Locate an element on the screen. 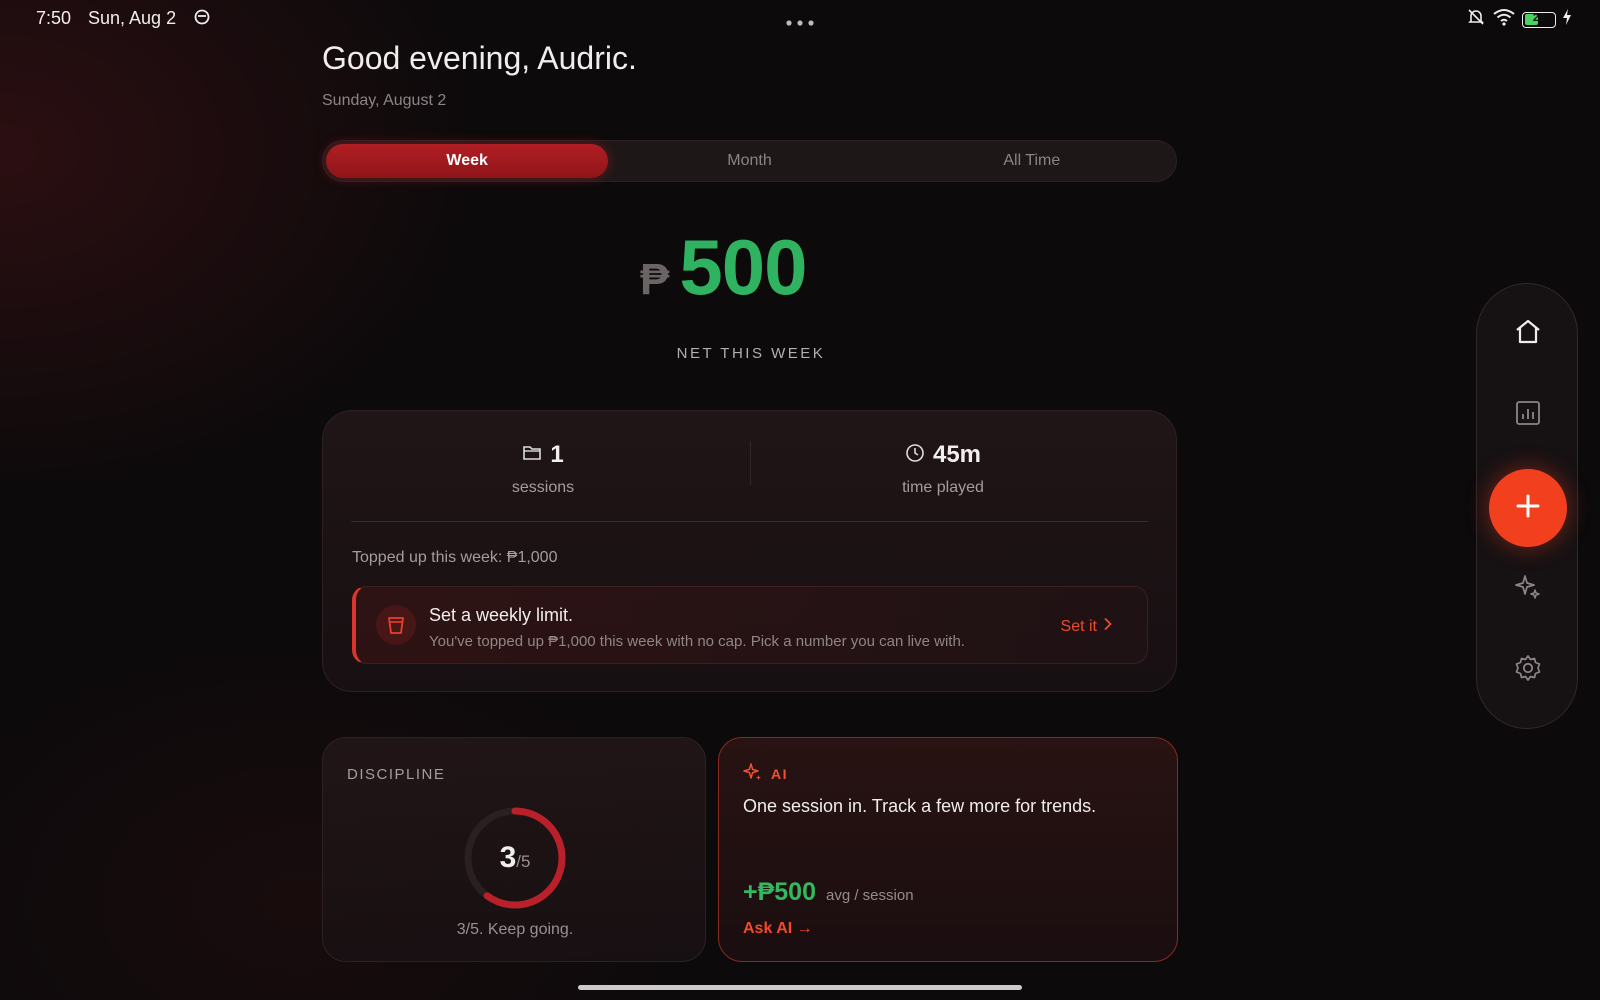 This screenshot has height=1000, width=1600. period-selector: Week Month All Time is located at coordinates (749, 161).